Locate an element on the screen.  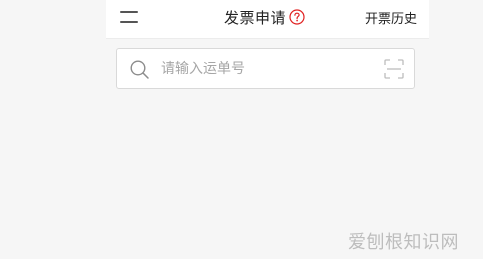
page-title-group: 发票申请 is located at coordinates (264, 17).